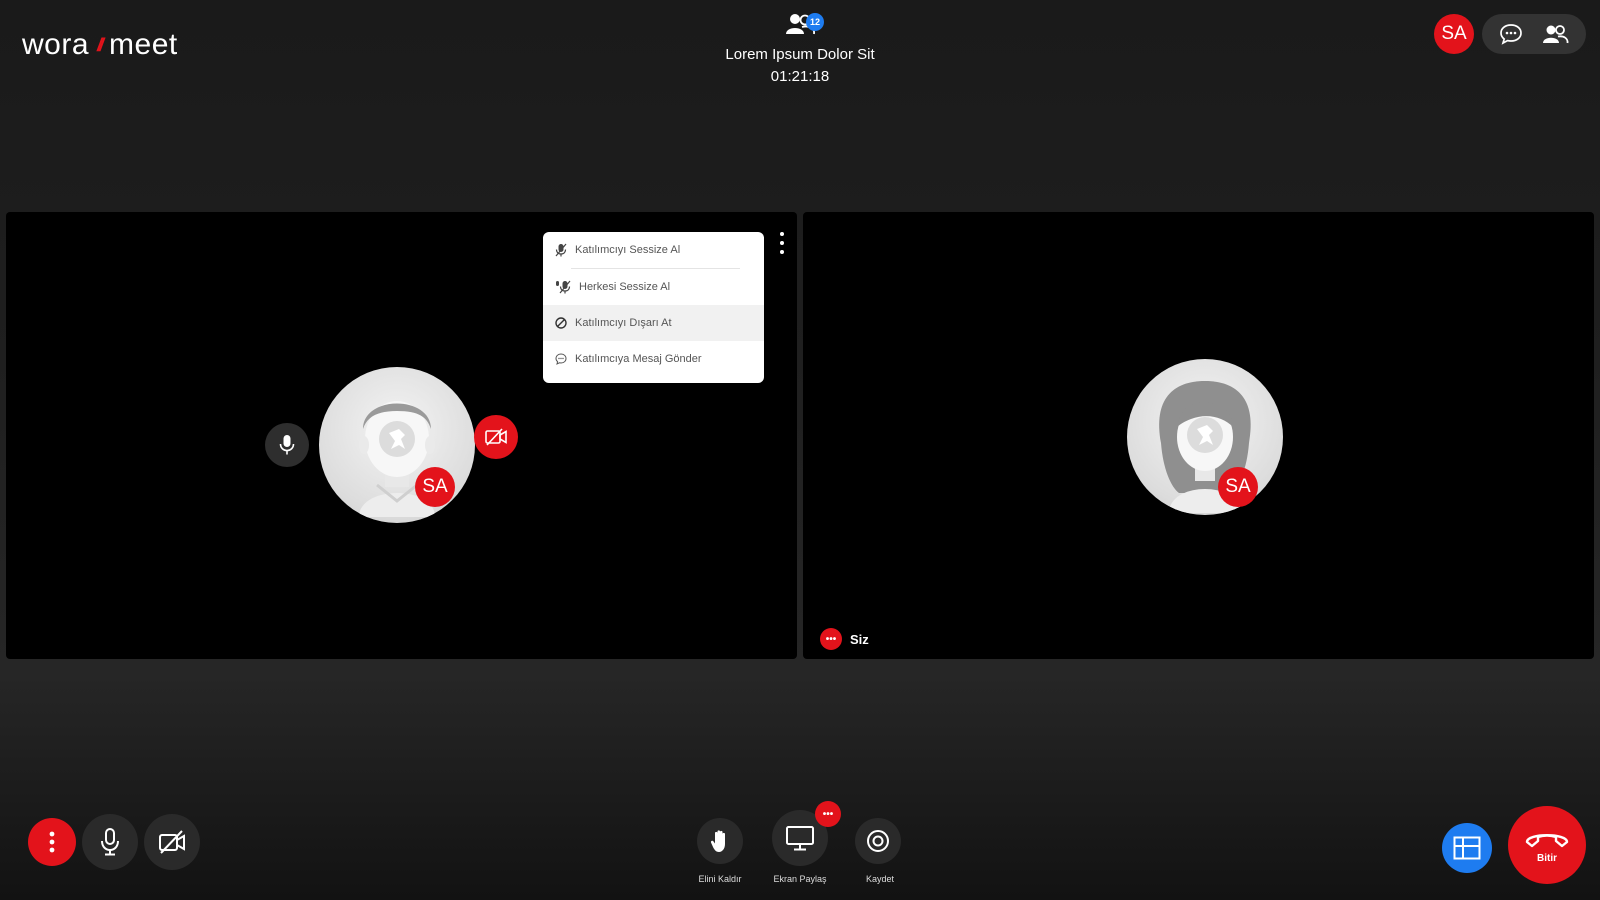 The image size is (1600, 900). Describe the element at coordinates (623, 323) in the screenshot. I see `menu-item-label: Katılımcıyı Dışarı At` at that location.